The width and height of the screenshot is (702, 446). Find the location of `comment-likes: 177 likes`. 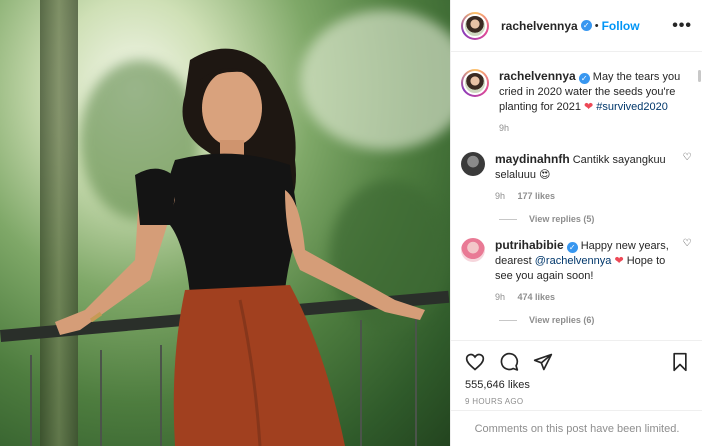

comment-likes: 177 likes is located at coordinates (537, 196).